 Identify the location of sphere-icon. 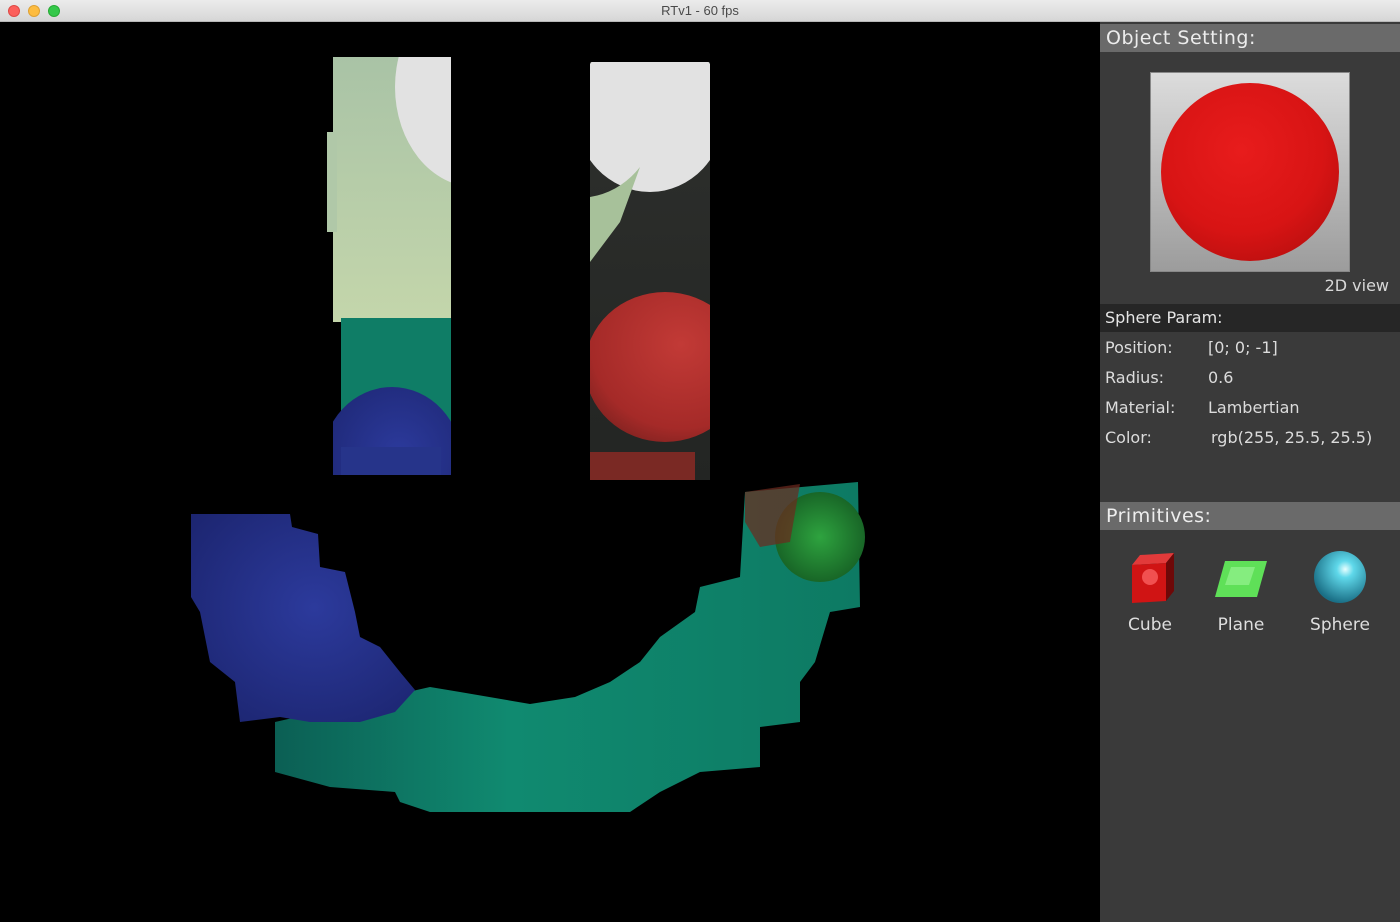
(1340, 577).